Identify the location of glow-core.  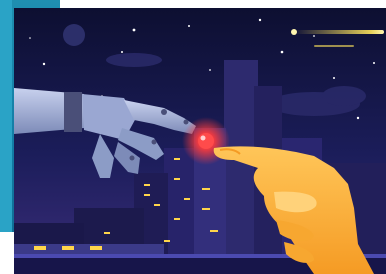
(206, 141).